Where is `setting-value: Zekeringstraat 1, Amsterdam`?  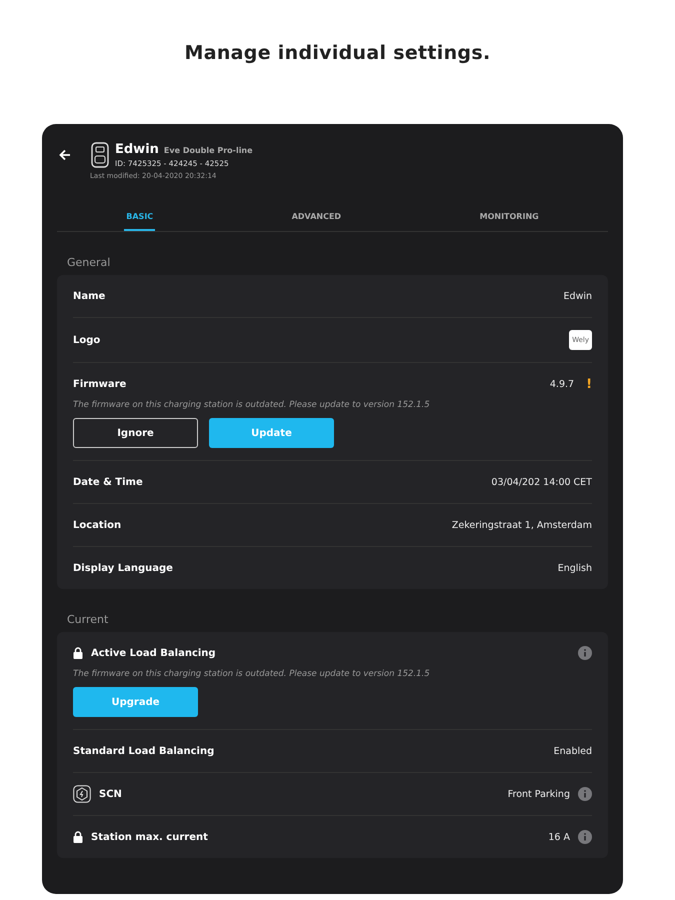
setting-value: Zekeringstraat 1, Amsterdam is located at coordinates (522, 525).